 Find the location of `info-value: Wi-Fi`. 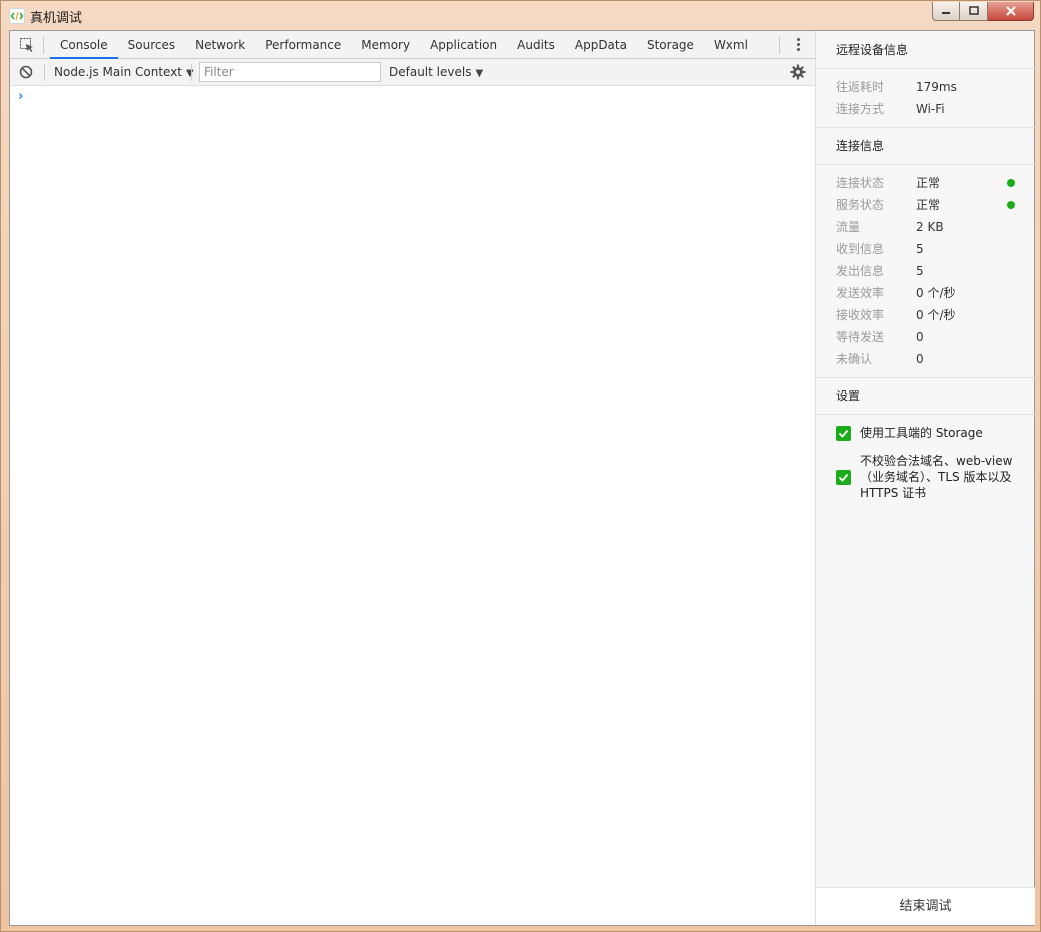

info-value: Wi-Fi is located at coordinates (930, 109).